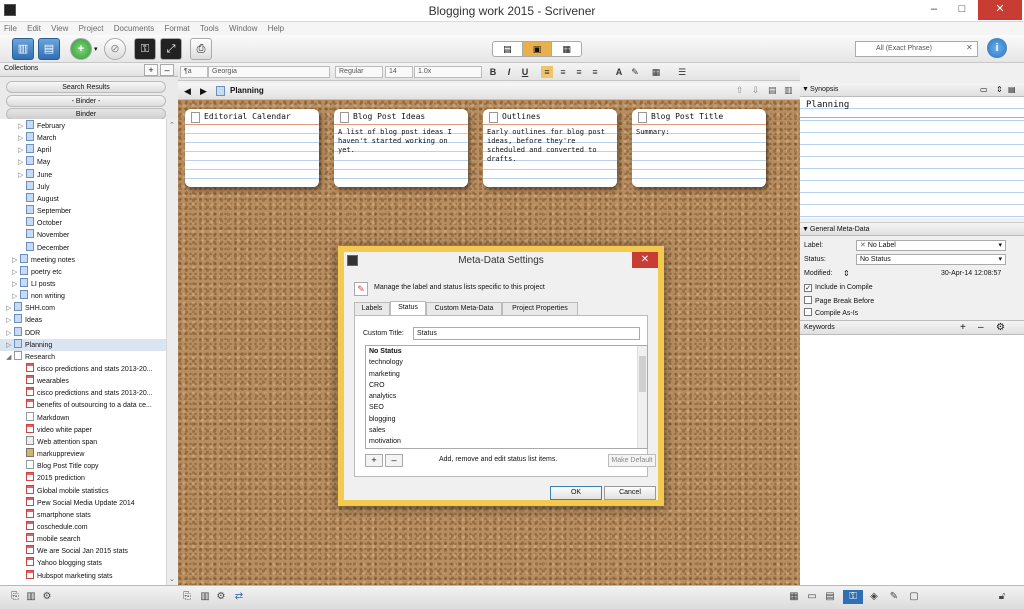 The width and height of the screenshot is (1024, 609). Describe the element at coordinates (509, 72) in the screenshot. I see `italic-button: I` at that location.